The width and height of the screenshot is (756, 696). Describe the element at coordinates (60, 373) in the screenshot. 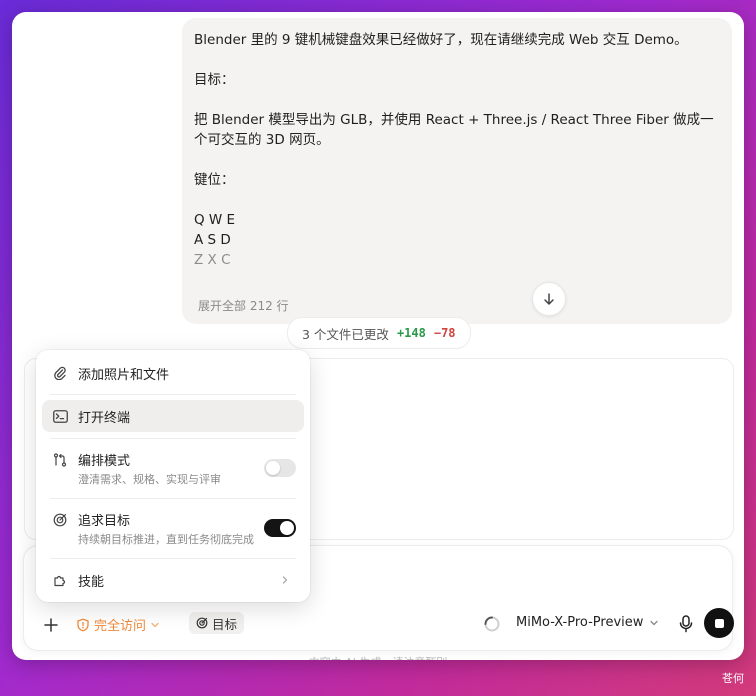

I see `paperclip-icon` at that location.